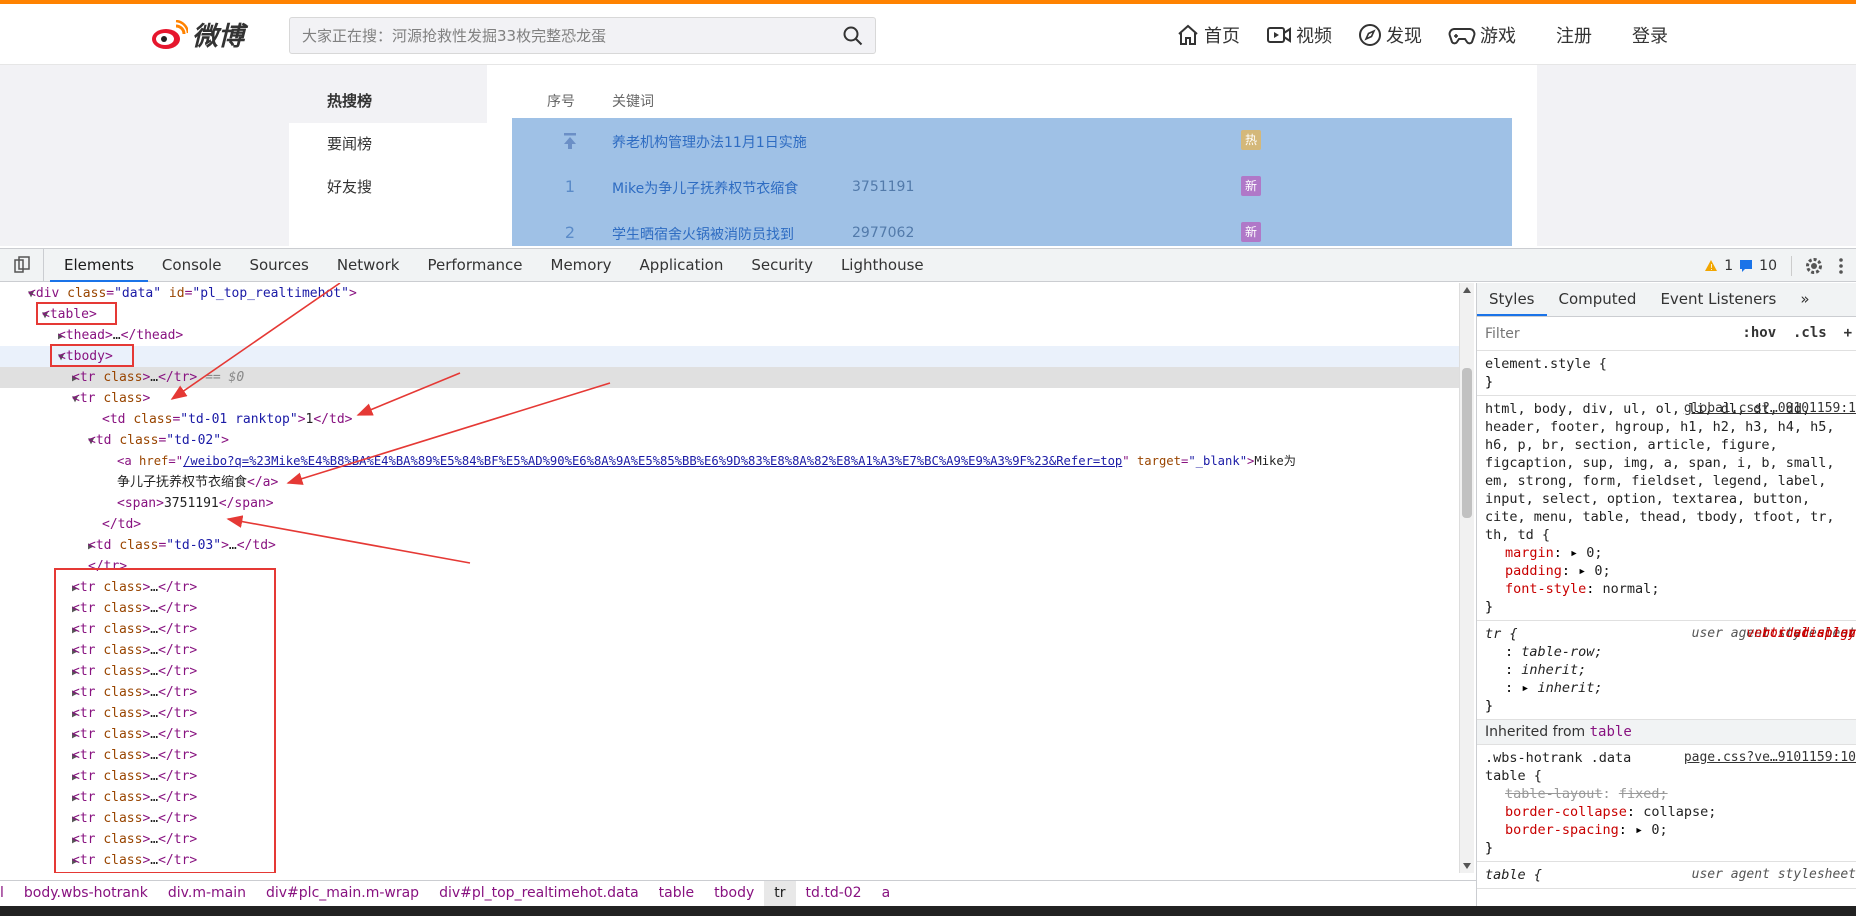 Image resolution: width=1856 pixels, height=916 pixels. What do you see at coordinates (1848, 333) in the screenshot?
I see `new-rule-button: +` at bounding box center [1848, 333].